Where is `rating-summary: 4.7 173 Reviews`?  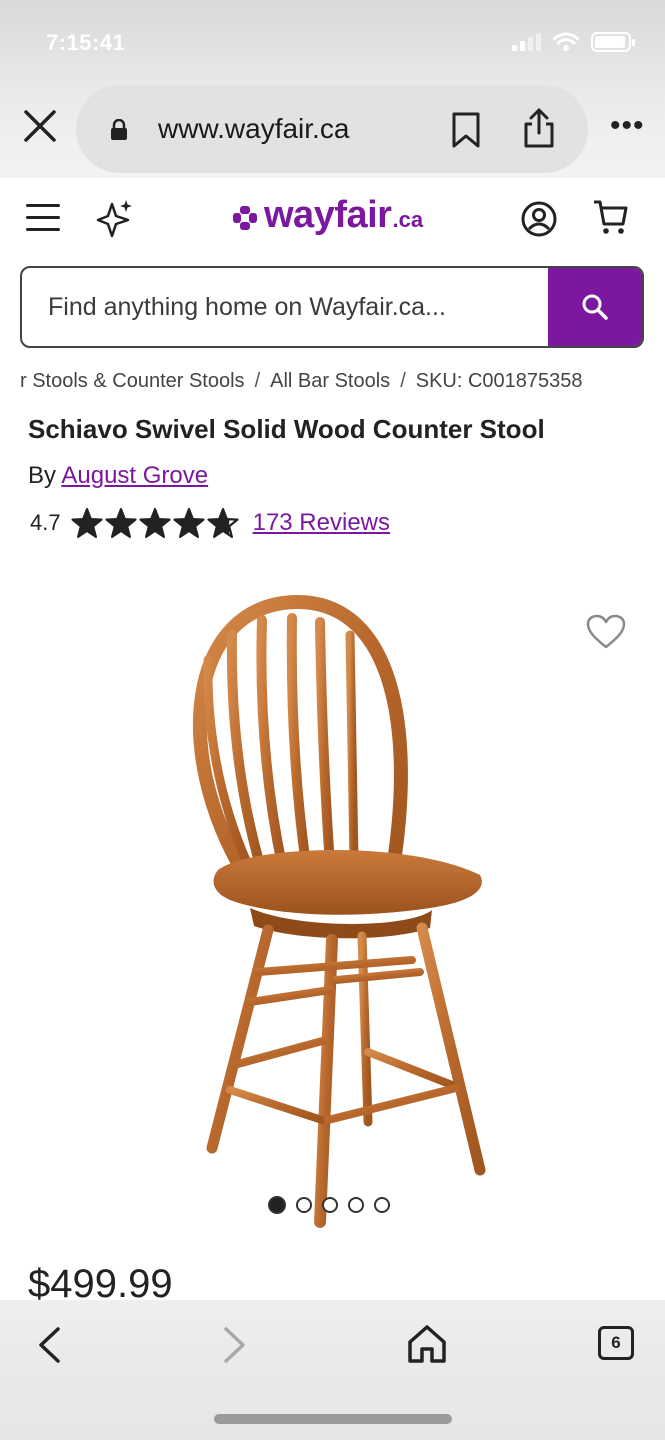
rating-summary: 4.7 173 Reviews is located at coordinates (210, 523).